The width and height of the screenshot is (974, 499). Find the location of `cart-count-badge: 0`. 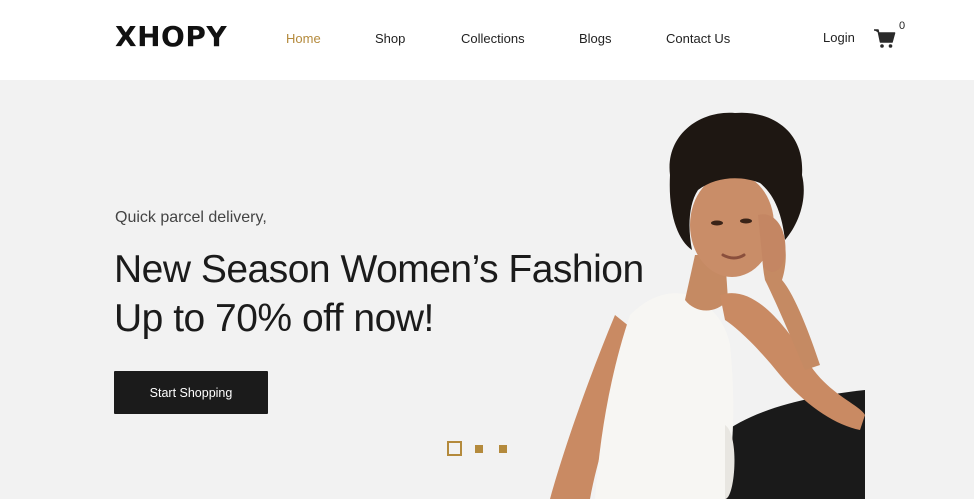

cart-count-badge: 0 is located at coordinates (902, 26).